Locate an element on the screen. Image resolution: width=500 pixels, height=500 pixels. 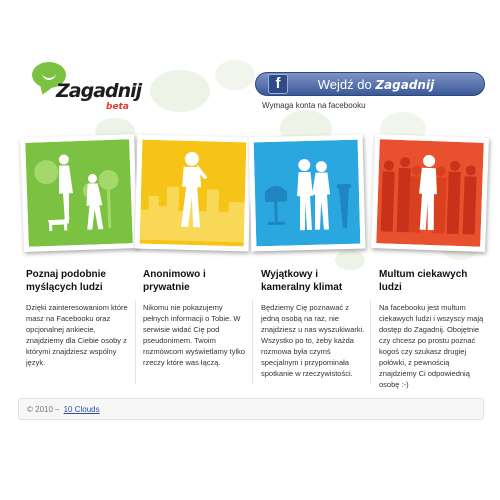
park-people-dog-icon is located at coordinates (79, 193).